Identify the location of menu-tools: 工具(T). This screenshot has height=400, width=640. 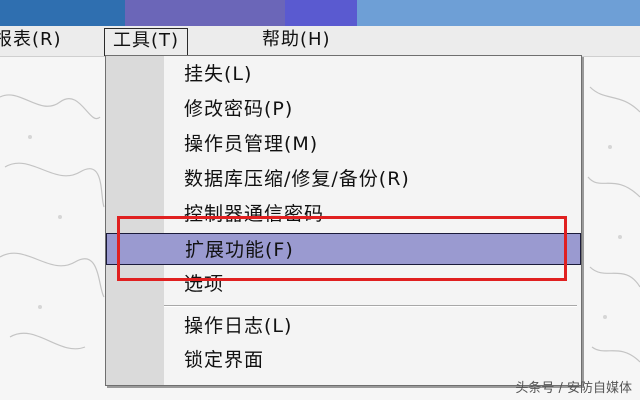
(146, 42).